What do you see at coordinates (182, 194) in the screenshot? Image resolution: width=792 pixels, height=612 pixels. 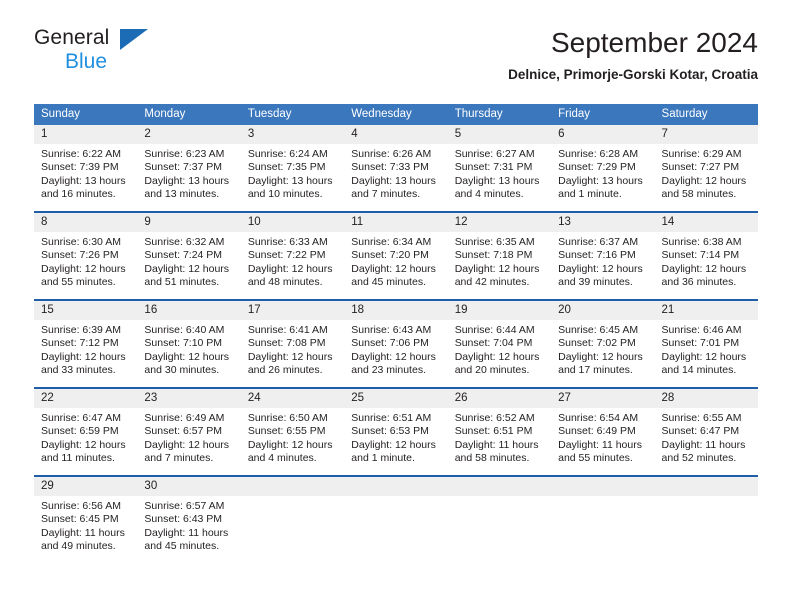 I see `daylight-text-line2: and 13 minutes.` at bounding box center [182, 194].